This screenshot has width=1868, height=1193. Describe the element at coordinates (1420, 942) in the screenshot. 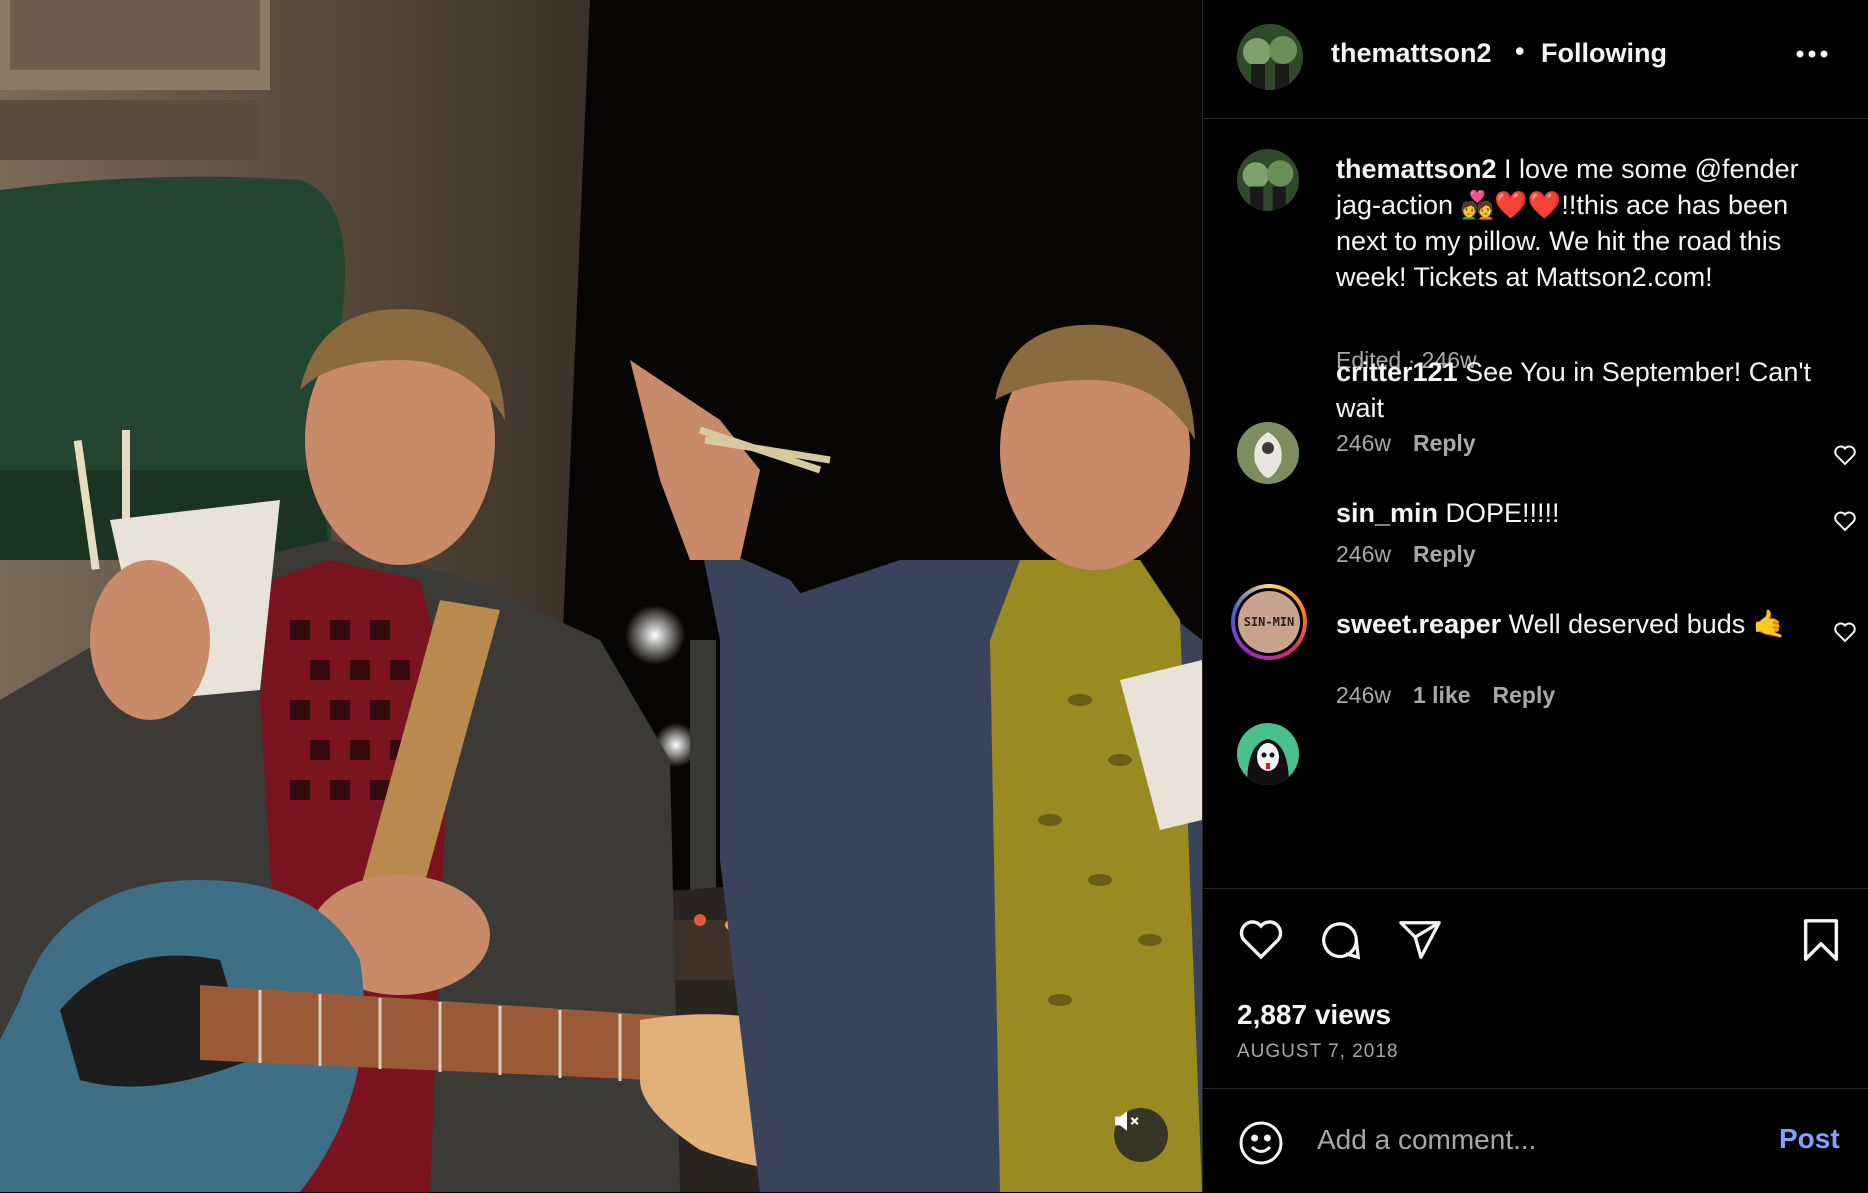

I see `share-paper-plane-icon` at that location.